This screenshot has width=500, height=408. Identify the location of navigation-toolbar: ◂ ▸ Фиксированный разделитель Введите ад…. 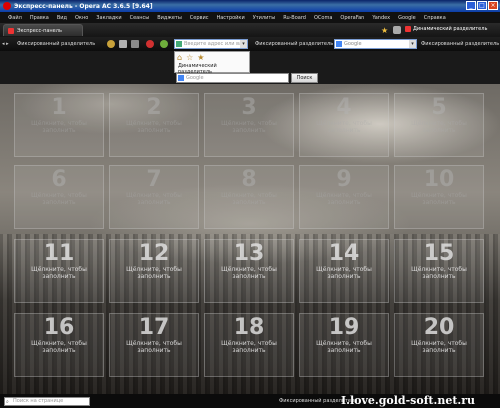
(250, 44).